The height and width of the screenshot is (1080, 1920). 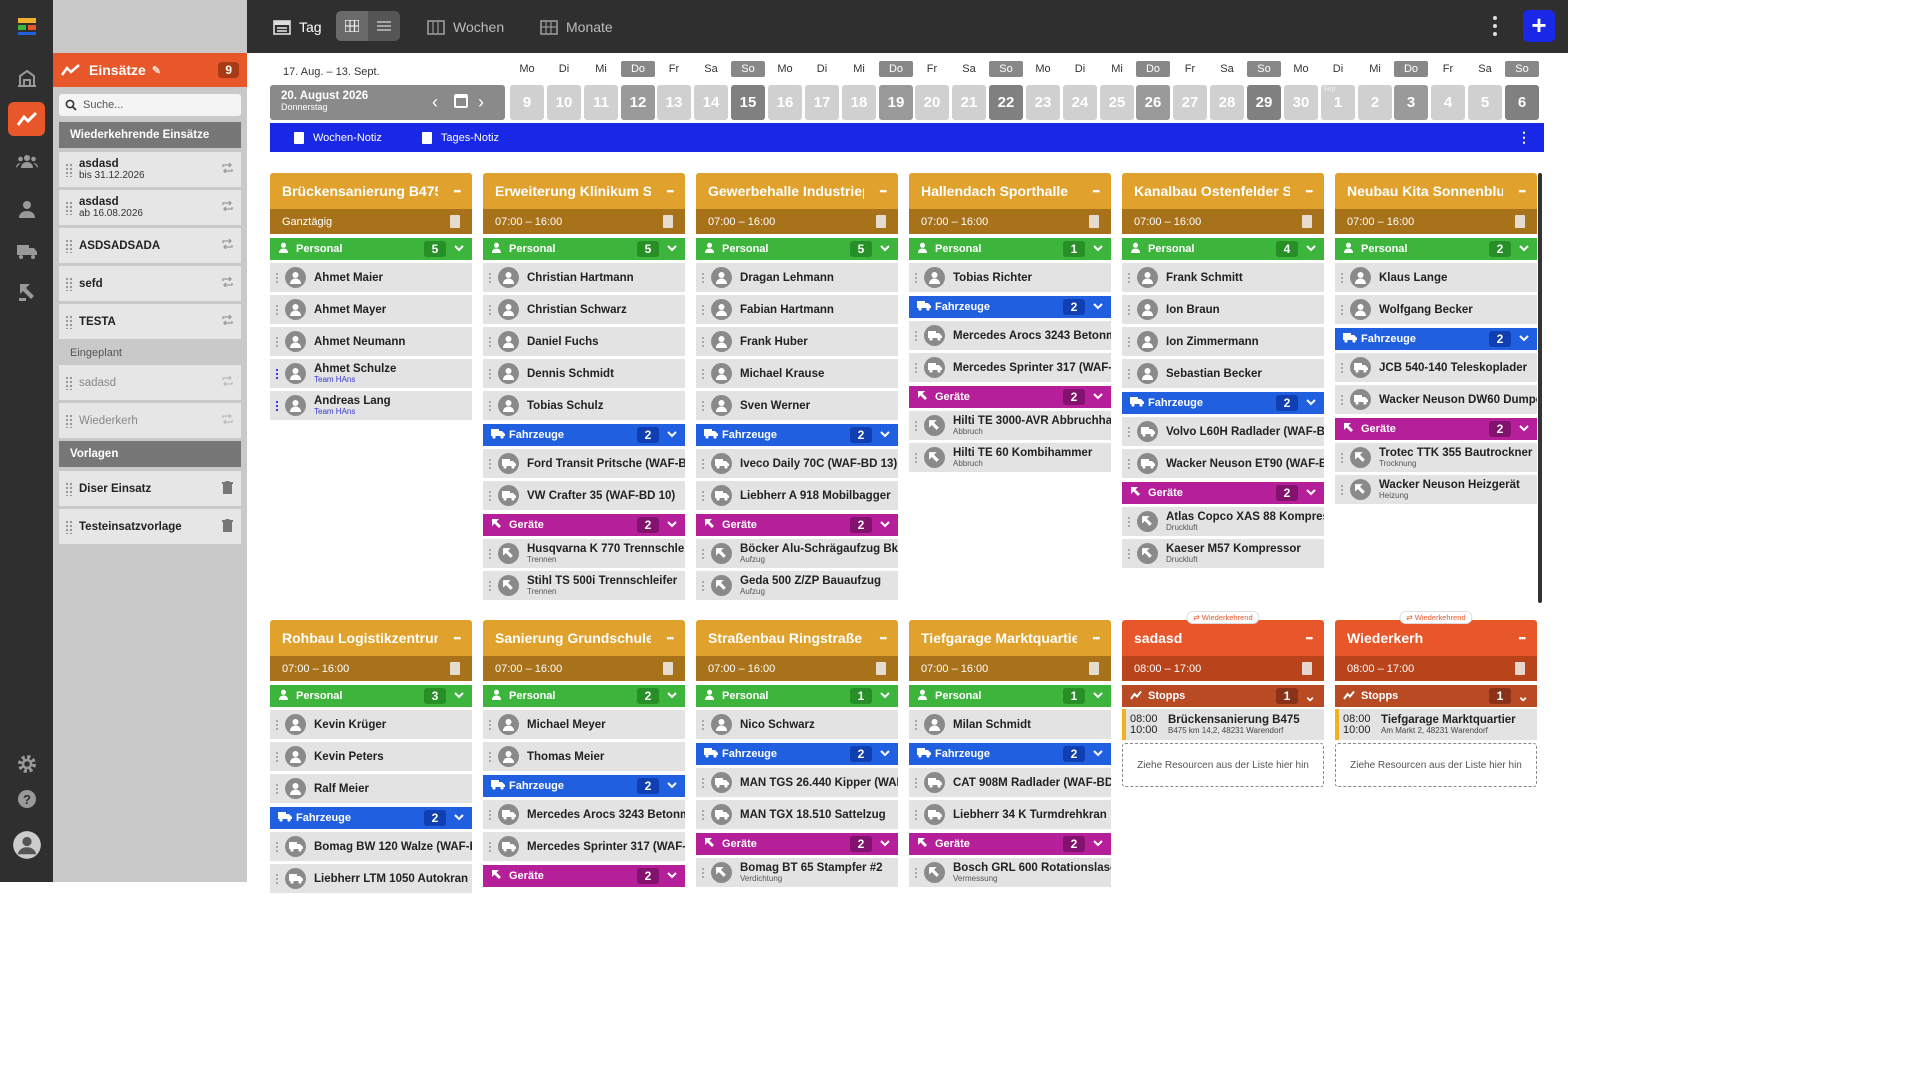 What do you see at coordinates (1375, 102) in the screenshot?
I see `day-number-button: 2` at bounding box center [1375, 102].